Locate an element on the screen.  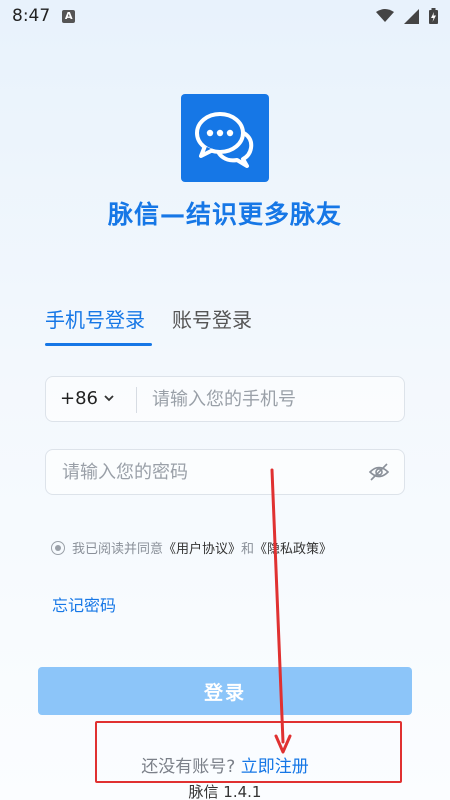
status-icons is located at coordinates (407, 16).